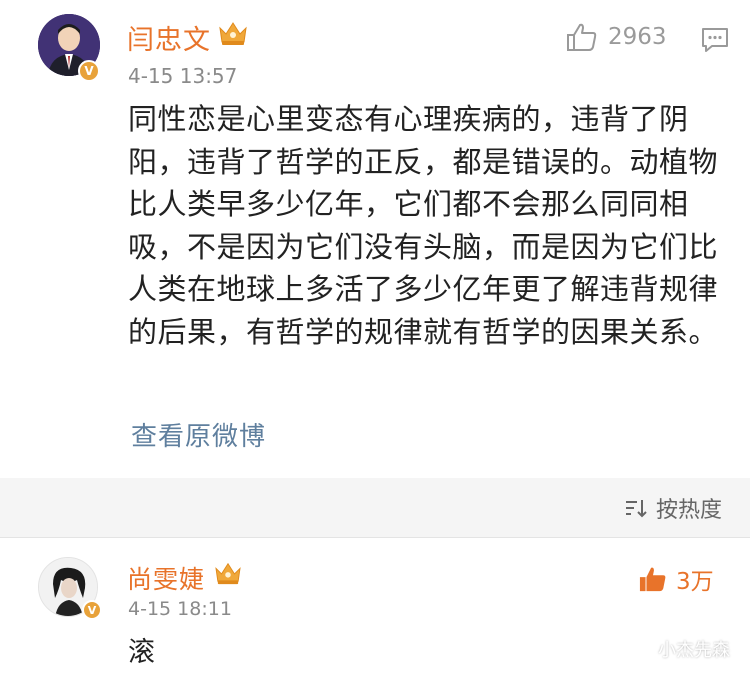 The image size is (750, 681). I want to click on reply-like-button: 3万, so click(676, 579).